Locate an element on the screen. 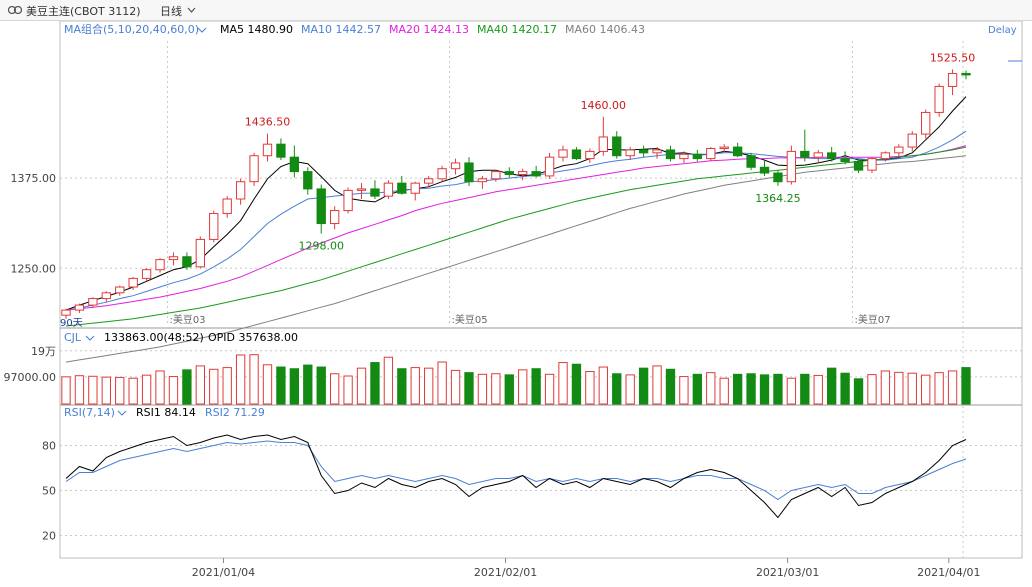 The height and width of the screenshot is (587, 1032). ma-legend-label: MA组合(5,10,20,40,60,0) is located at coordinates (131, 29).